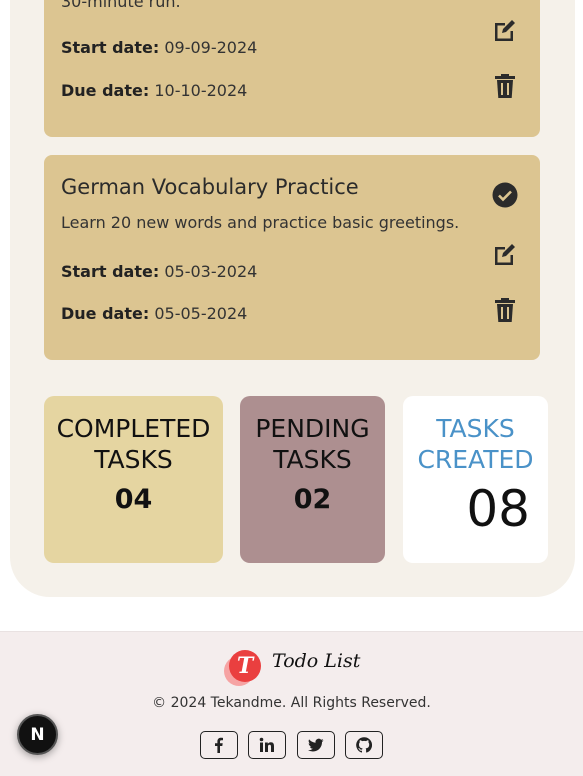 Image resolution: width=583 pixels, height=776 pixels. What do you see at coordinates (133, 444) in the screenshot?
I see `completed-tasks-label: COMPLETED TASKS` at bounding box center [133, 444].